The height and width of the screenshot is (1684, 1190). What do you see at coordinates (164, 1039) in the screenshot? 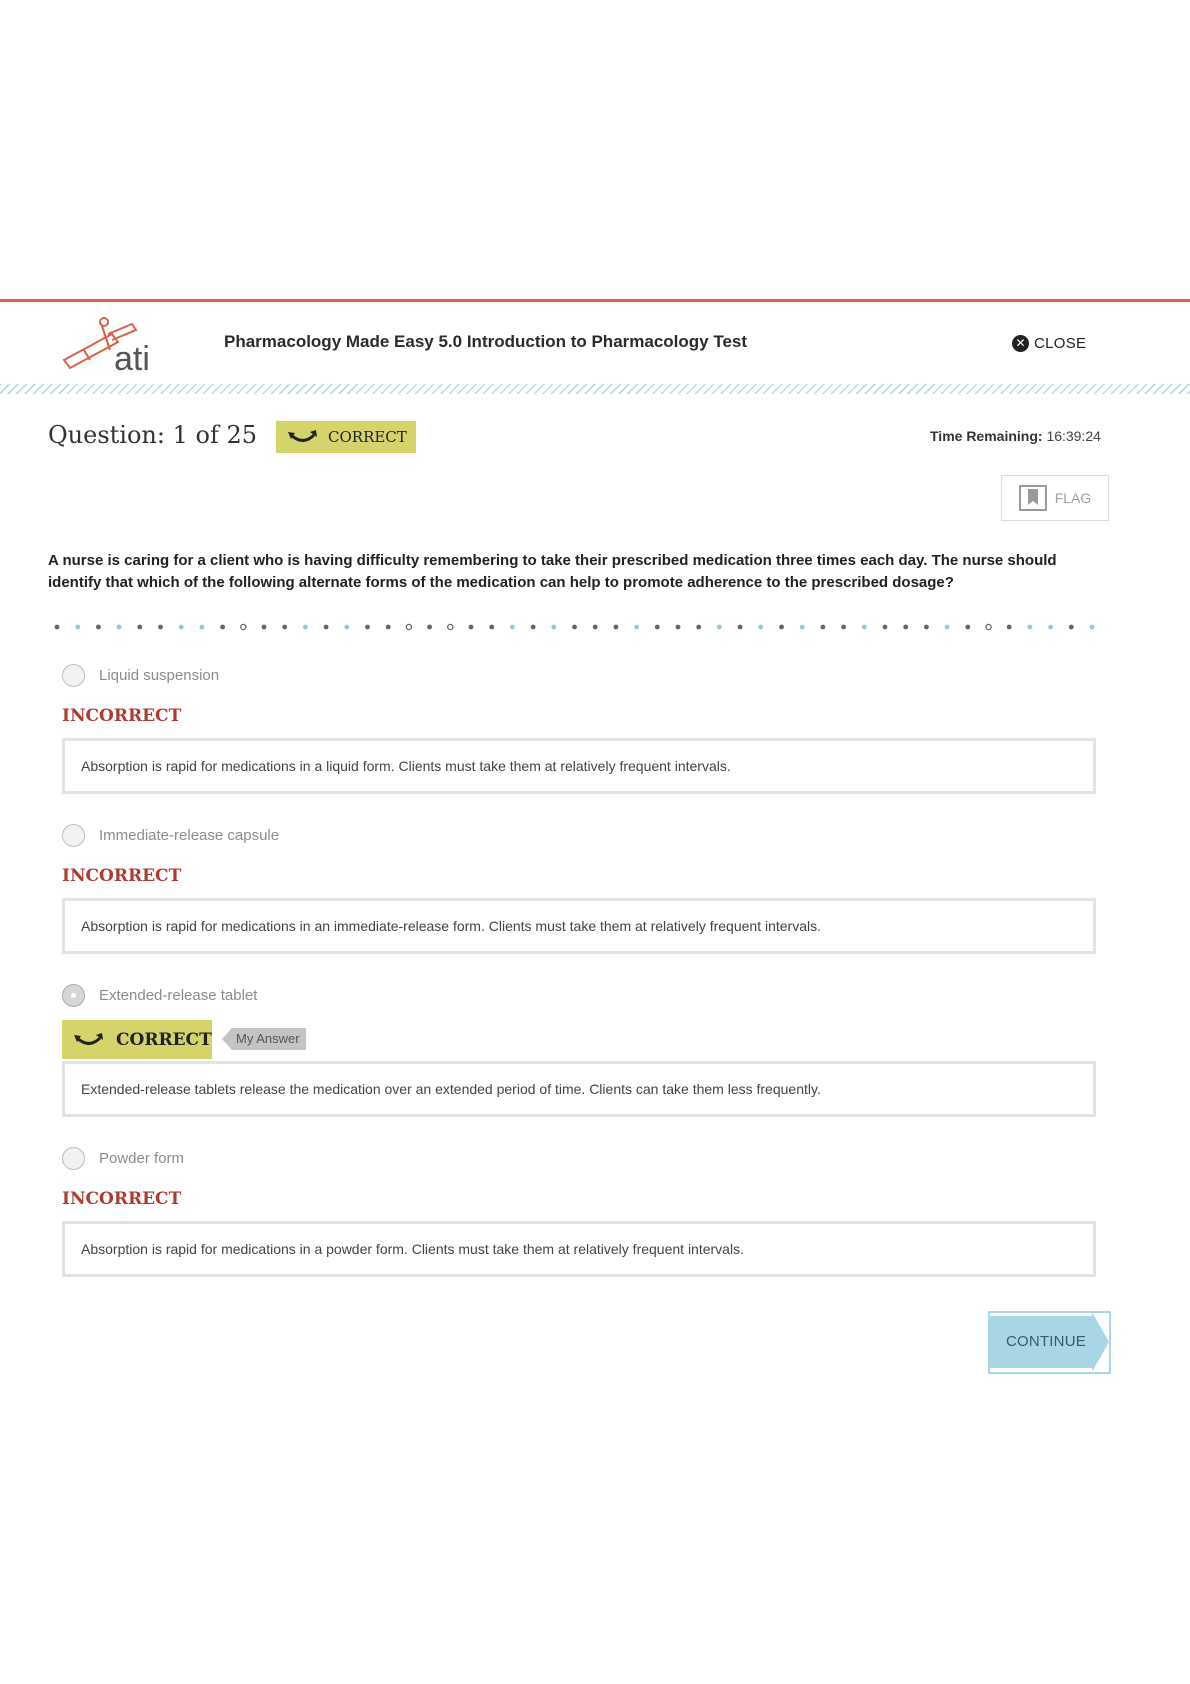
I see `correct-badge-label: CORRECT` at bounding box center [164, 1039].